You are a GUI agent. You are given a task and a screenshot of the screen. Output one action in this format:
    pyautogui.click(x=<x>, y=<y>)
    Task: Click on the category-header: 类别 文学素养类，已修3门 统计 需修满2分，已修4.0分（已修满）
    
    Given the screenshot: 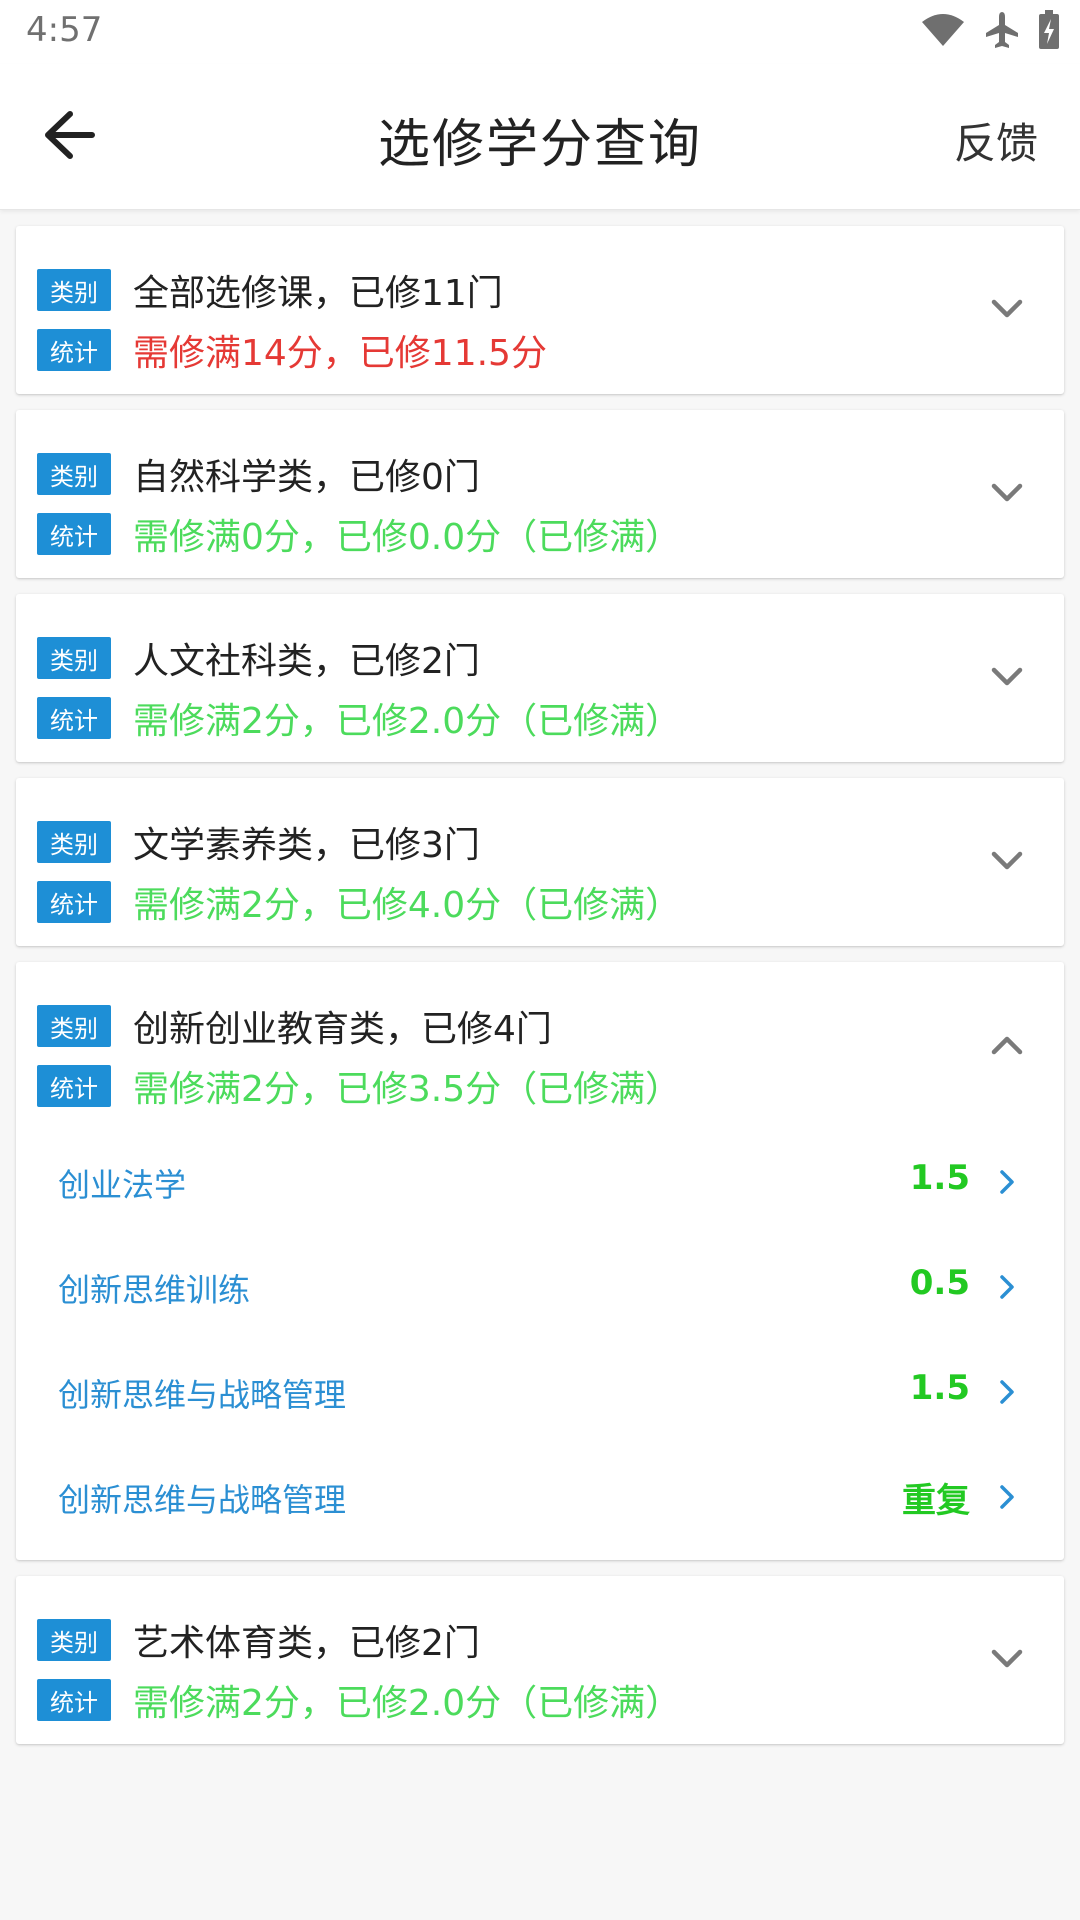 What is the action you would take?
    pyautogui.click(x=540, y=862)
    